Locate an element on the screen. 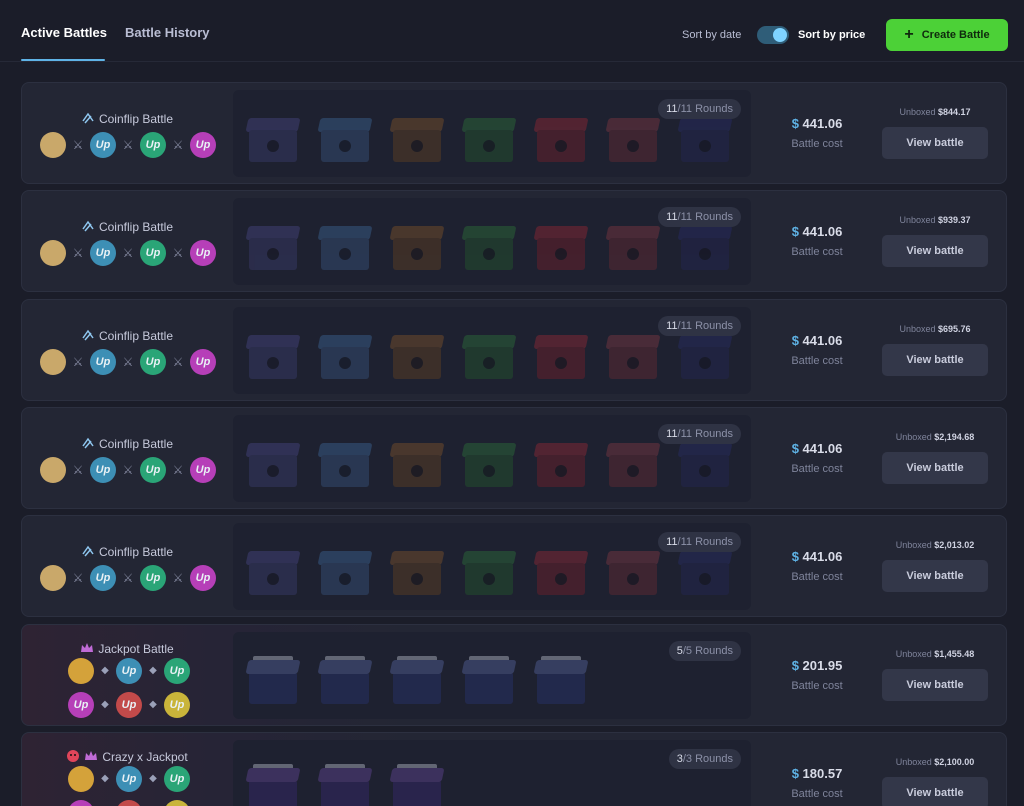 Image resolution: width=1024 pixels, height=806 pixels. currency-symbol: $ is located at coordinates (795, 773).